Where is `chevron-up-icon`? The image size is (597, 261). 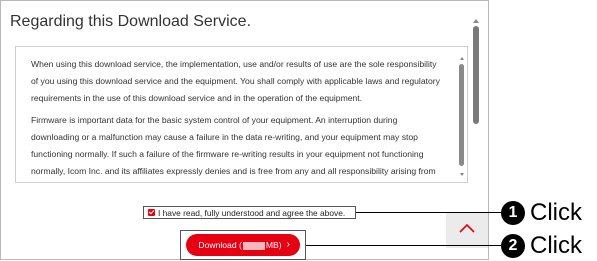 chevron-up-icon is located at coordinates (467, 228).